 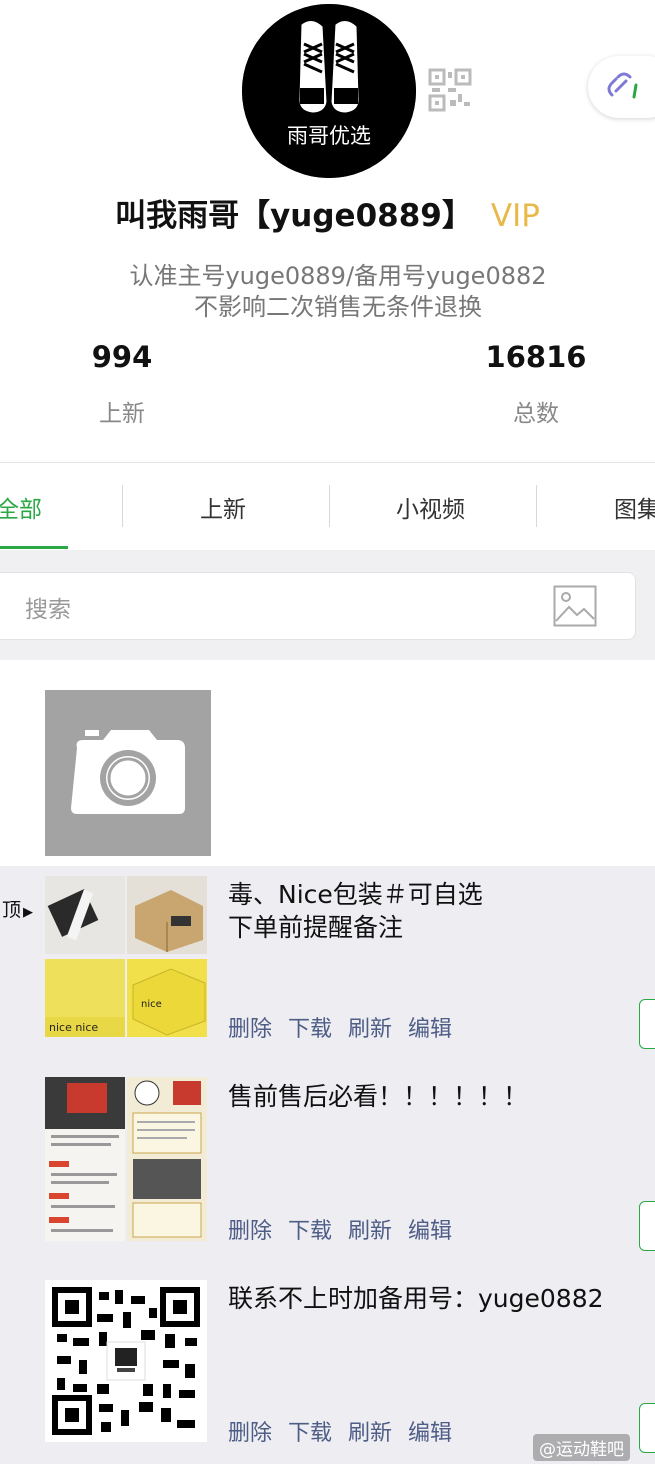 What do you see at coordinates (126, 1361) in the screenshot?
I see `post-image-qr-code` at bounding box center [126, 1361].